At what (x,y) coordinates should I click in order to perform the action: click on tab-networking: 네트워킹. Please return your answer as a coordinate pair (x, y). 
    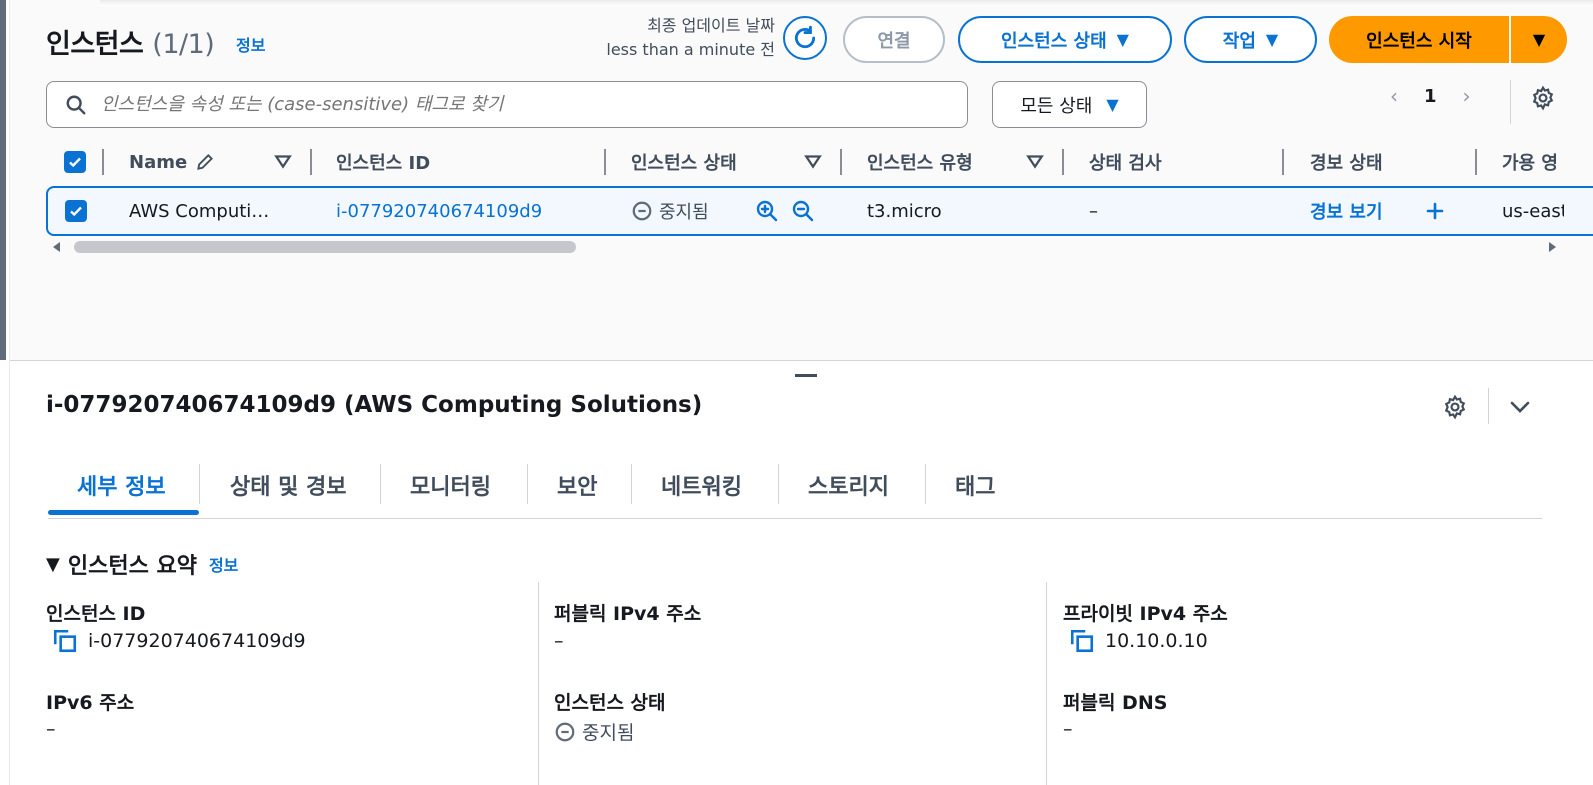
    Looking at the image, I should click on (701, 485).